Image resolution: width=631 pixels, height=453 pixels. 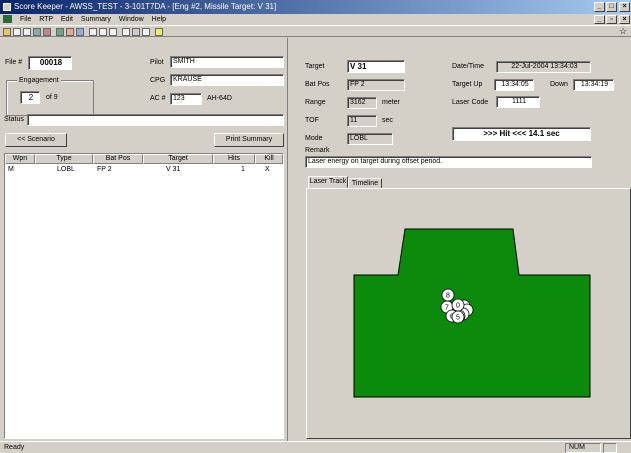 I want to click on cell-type: LOBL, so click(x=66, y=169).